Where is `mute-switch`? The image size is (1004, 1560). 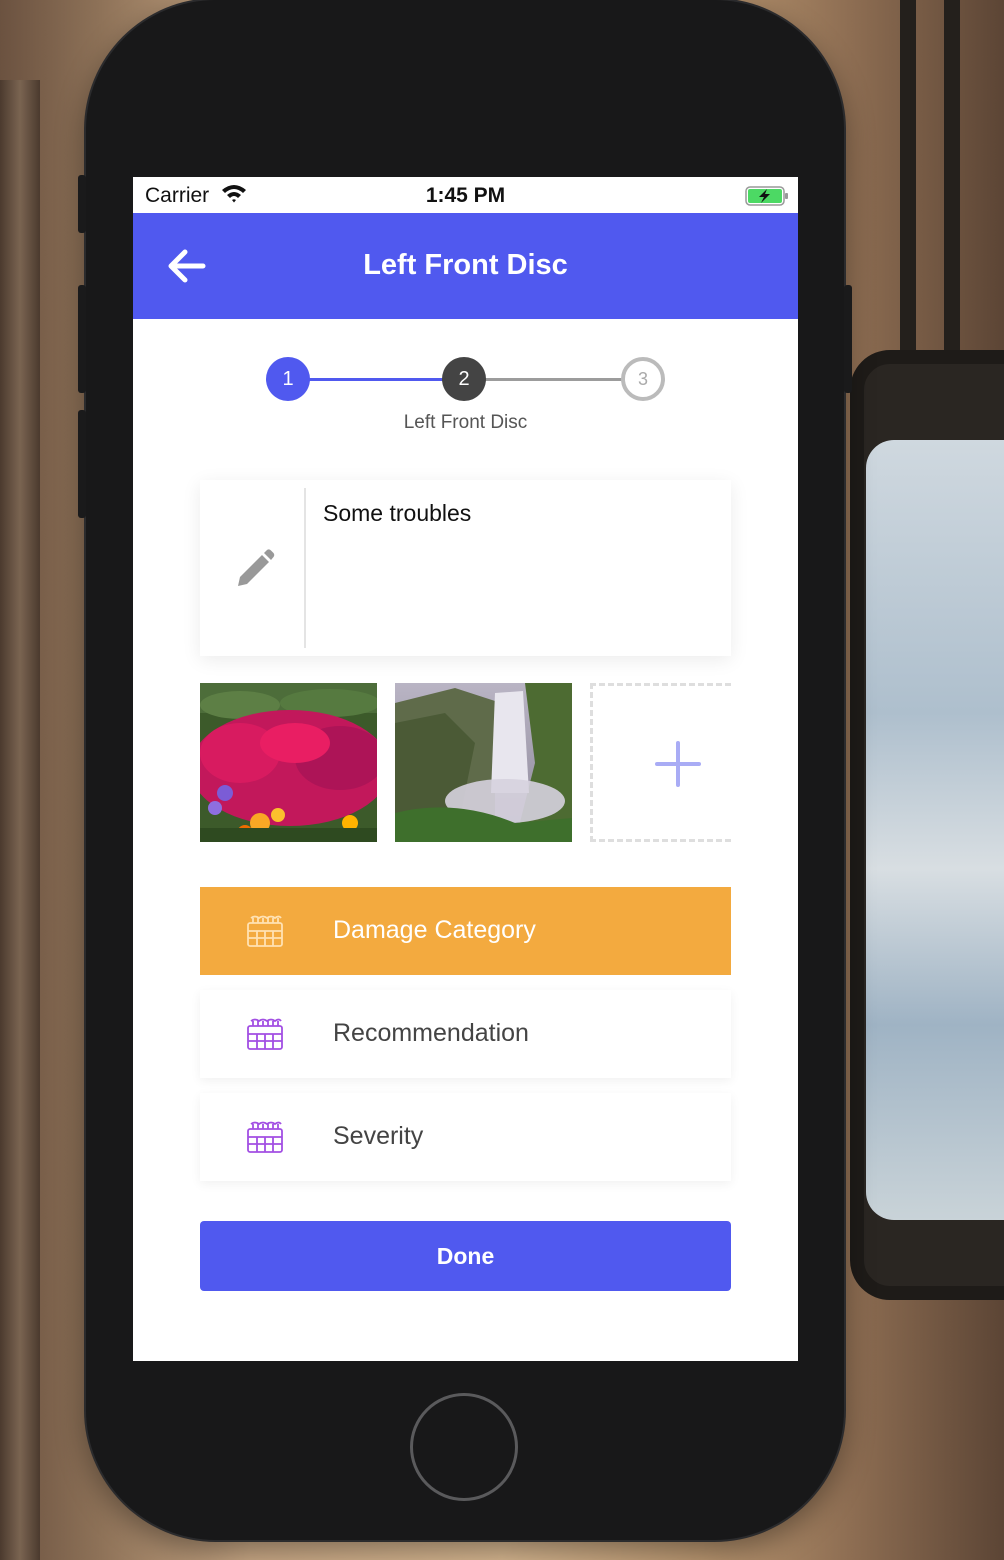 mute-switch is located at coordinates (82, 204).